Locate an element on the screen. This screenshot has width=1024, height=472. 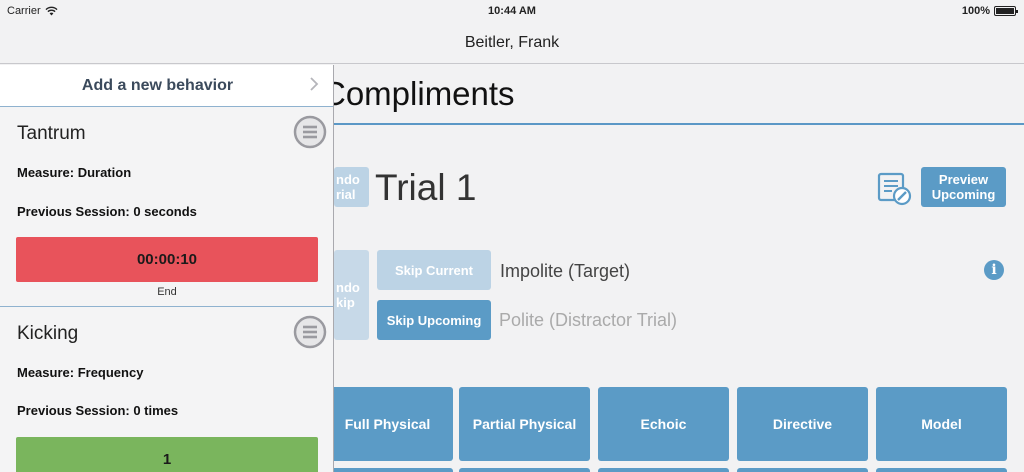
behavior-divider is located at coordinates (166, 306).